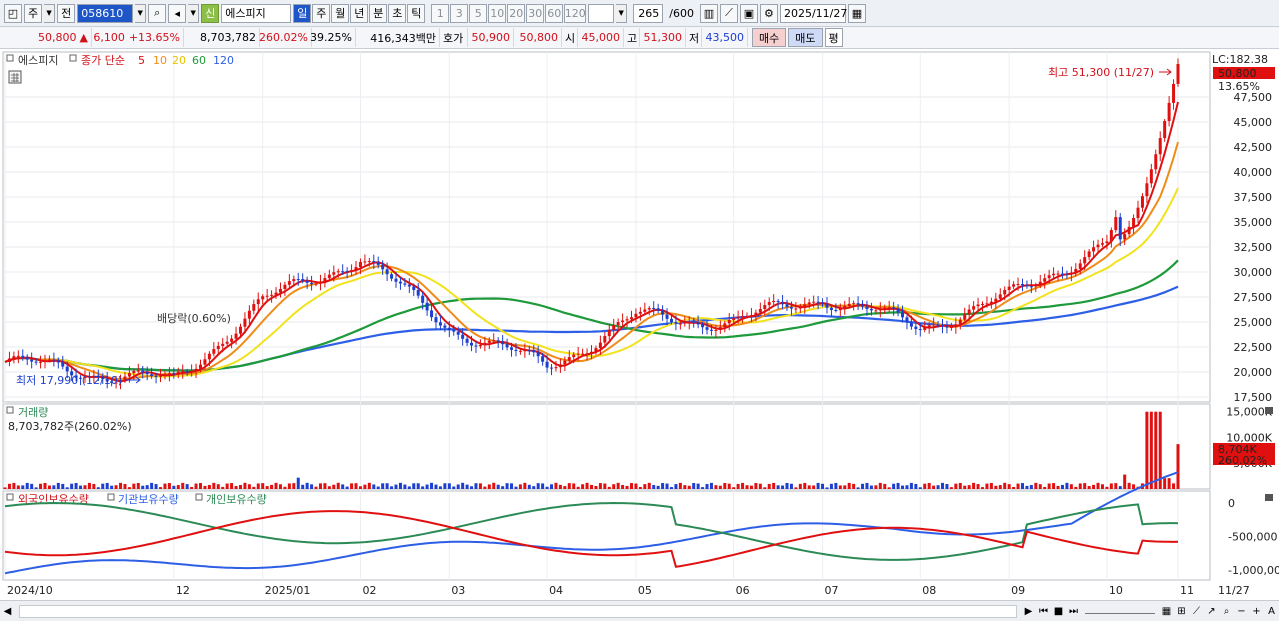  Describe the element at coordinates (157, 13) in the screenshot. I see `search-icon: ⌕` at that location.